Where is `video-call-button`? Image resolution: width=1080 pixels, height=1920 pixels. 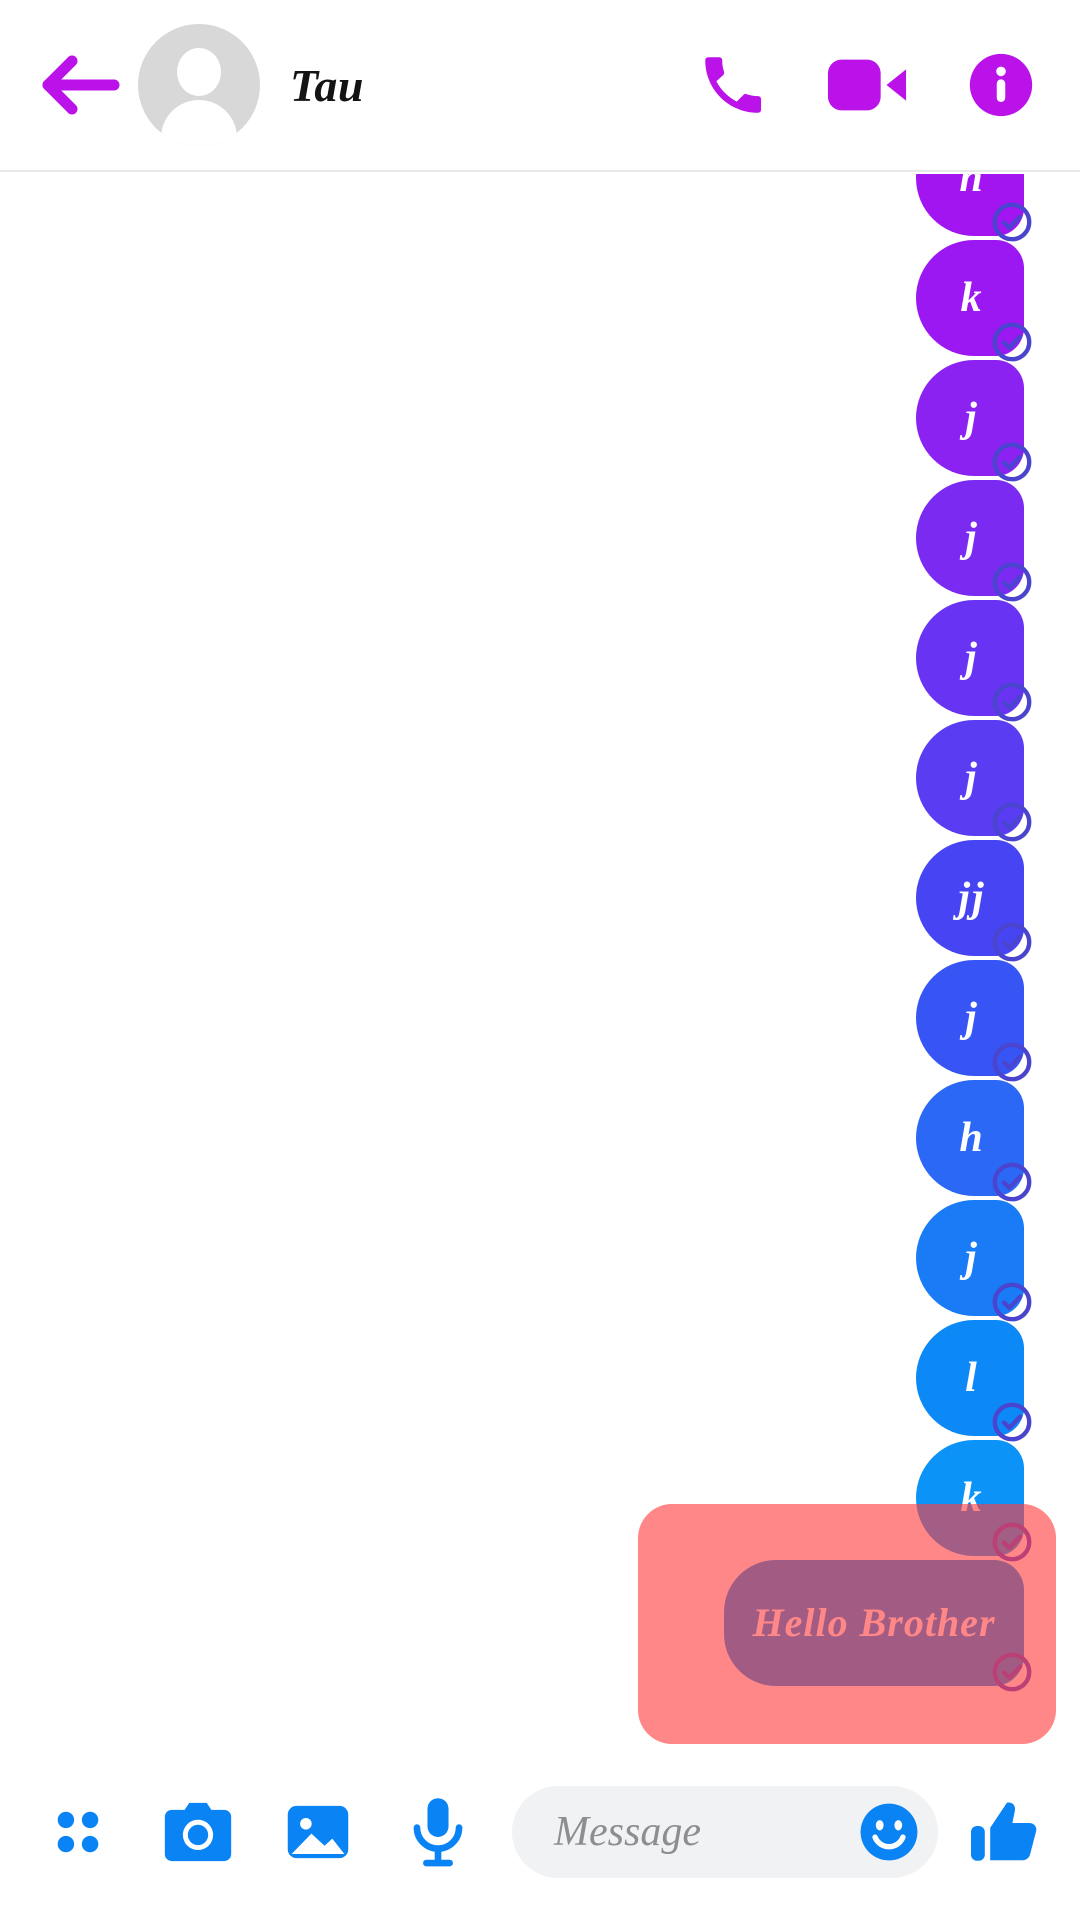 video-call-button is located at coordinates (867, 85).